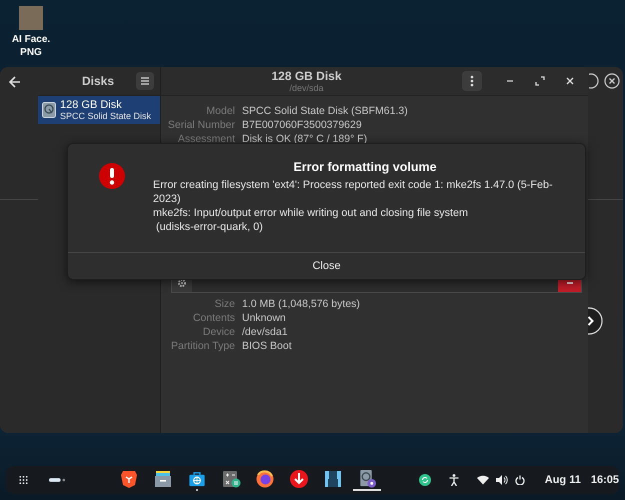 The image size is (625, 500). What do you see at coordinates (98, 81) in the screenshot?
I see `sidebar-title: Disks` at bounding box center [98, 81].